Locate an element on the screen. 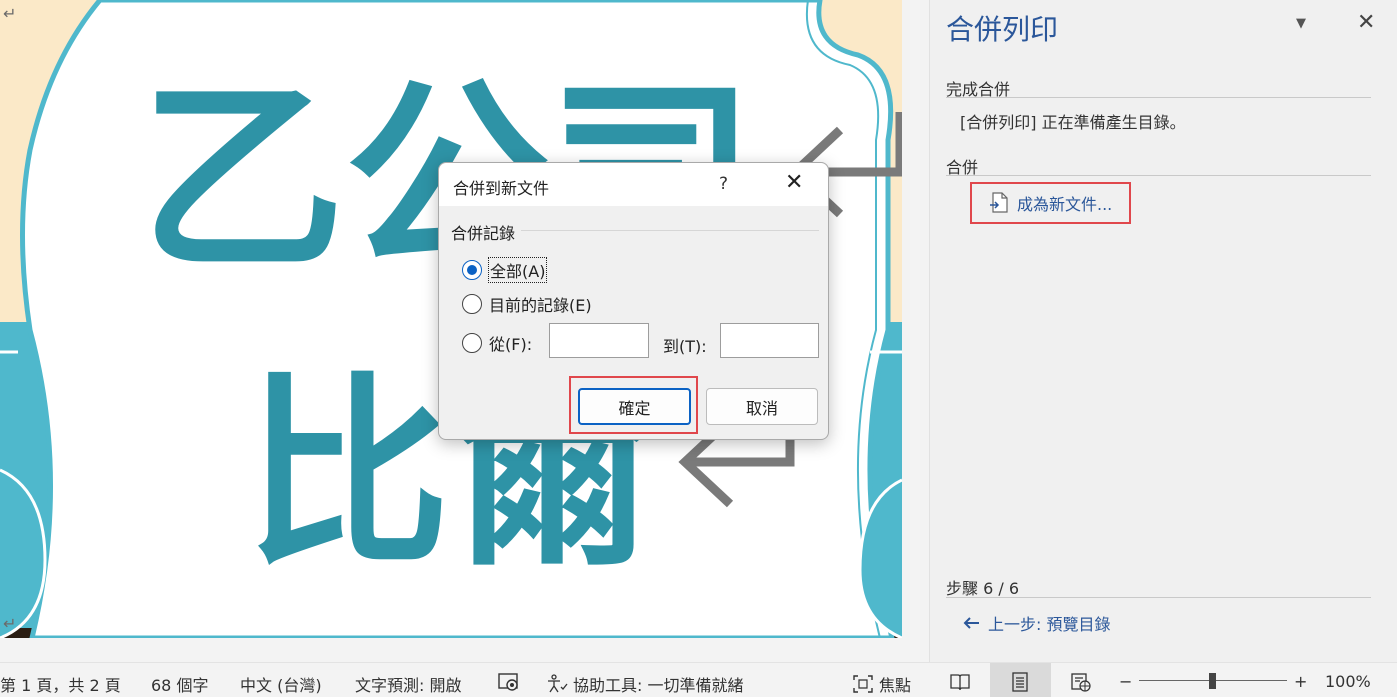 This screenshot has height=697, width=1397. group-divider is located at coordinates (670, 230).